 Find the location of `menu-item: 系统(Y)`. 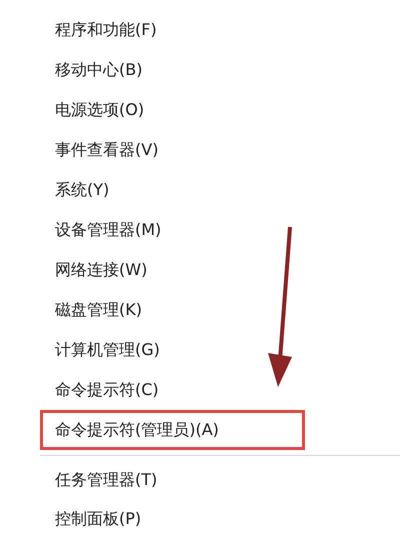

menu-item: 系统(Y) is located at coordinates (172, 190).